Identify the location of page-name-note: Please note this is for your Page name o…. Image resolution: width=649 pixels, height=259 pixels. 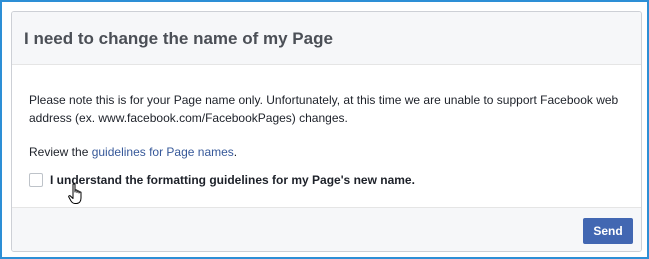
(324, 109).